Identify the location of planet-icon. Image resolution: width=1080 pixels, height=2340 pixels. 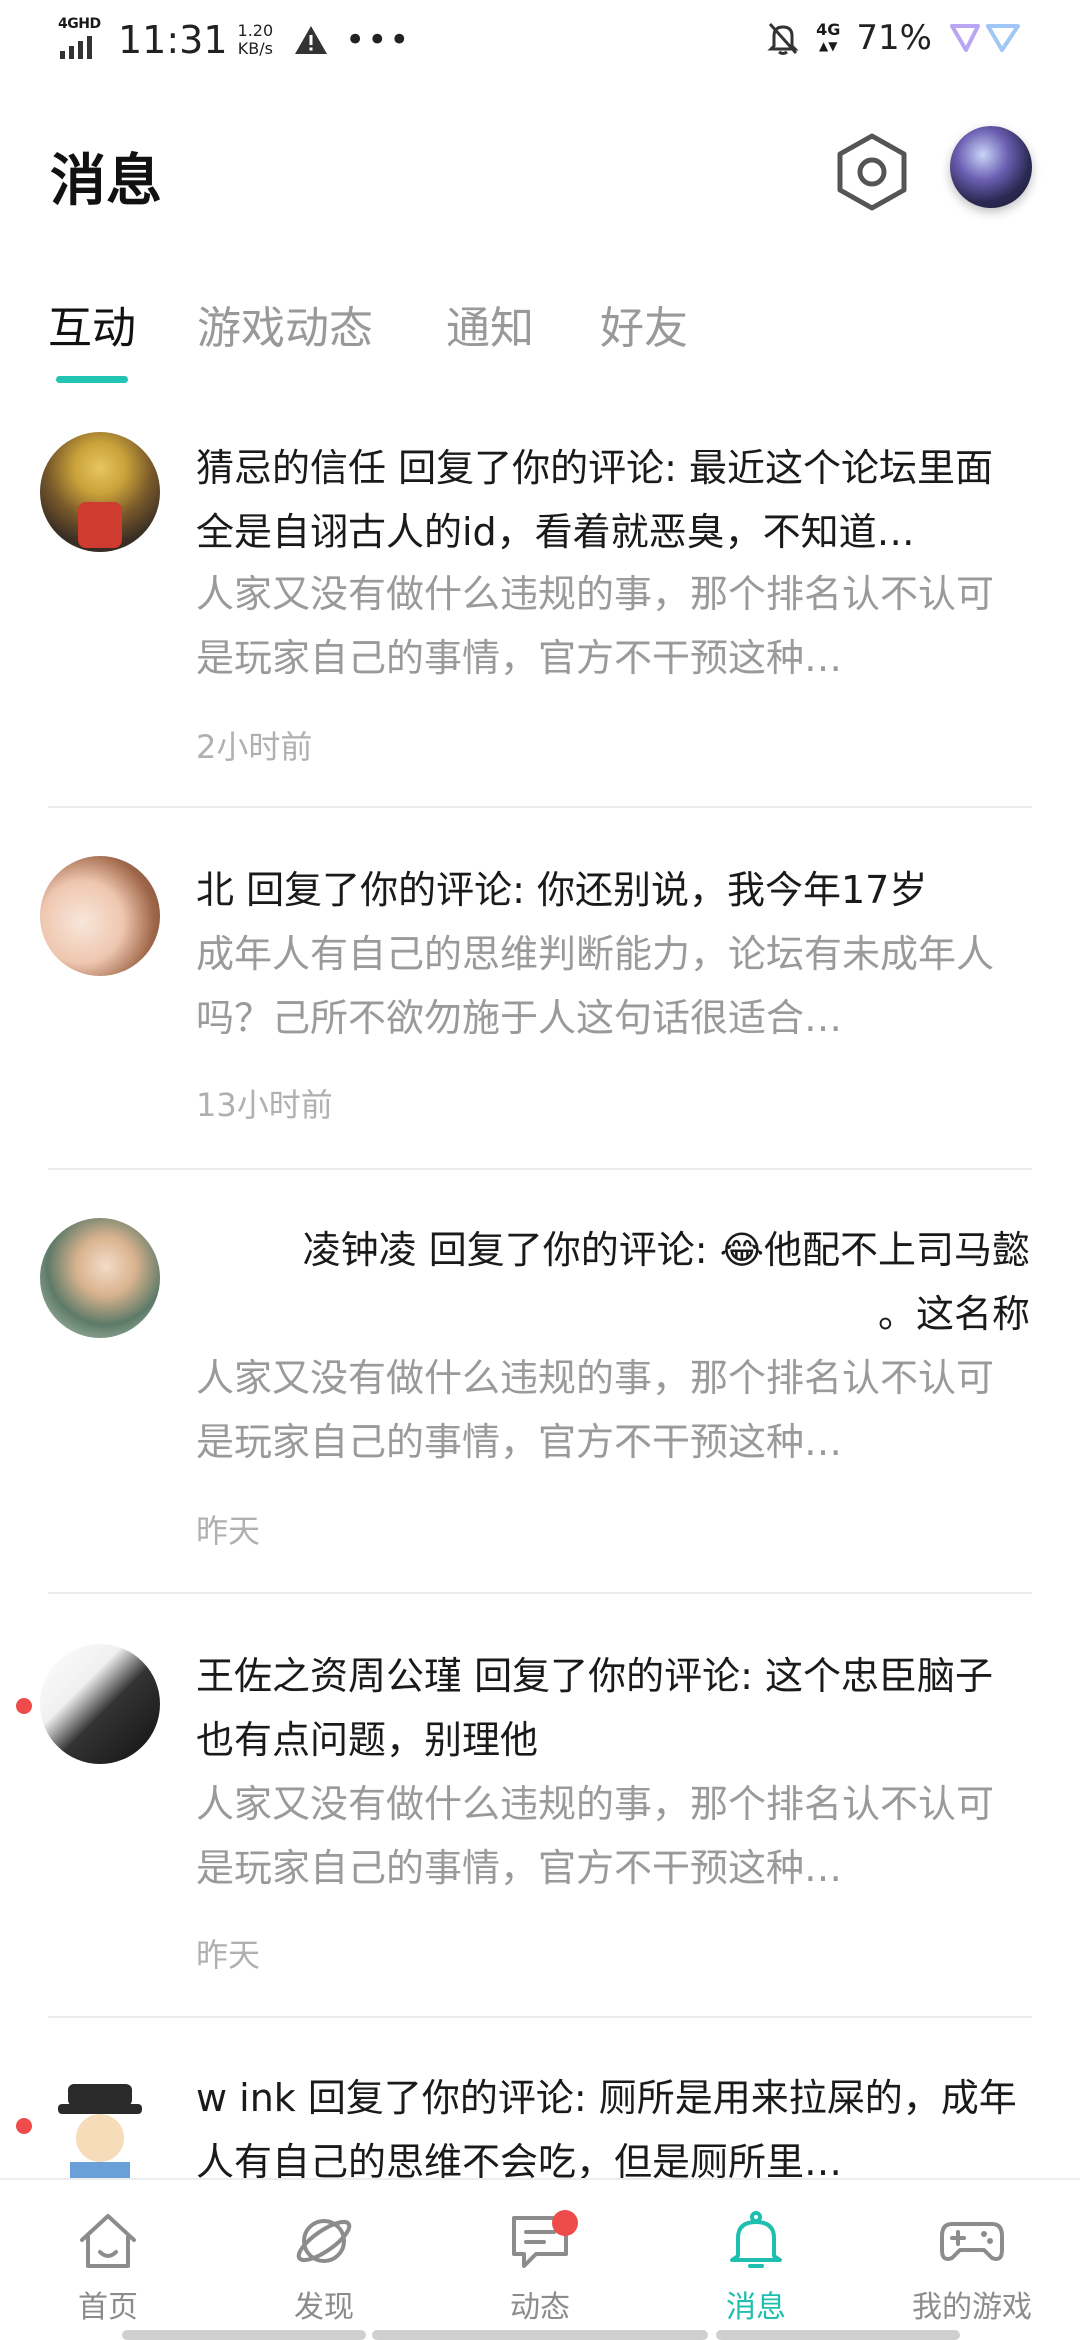
(324, 2241).